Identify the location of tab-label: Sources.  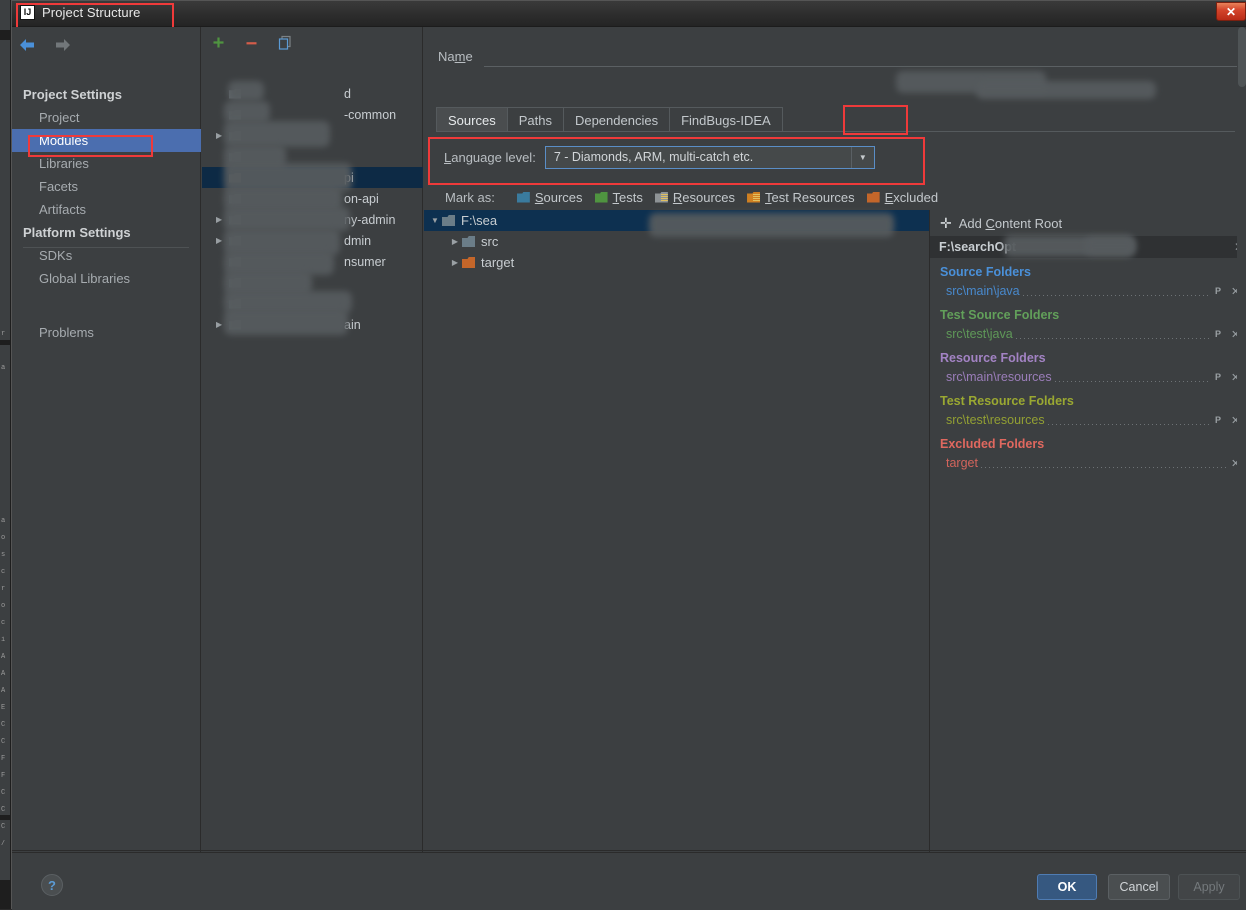
(472, 120).